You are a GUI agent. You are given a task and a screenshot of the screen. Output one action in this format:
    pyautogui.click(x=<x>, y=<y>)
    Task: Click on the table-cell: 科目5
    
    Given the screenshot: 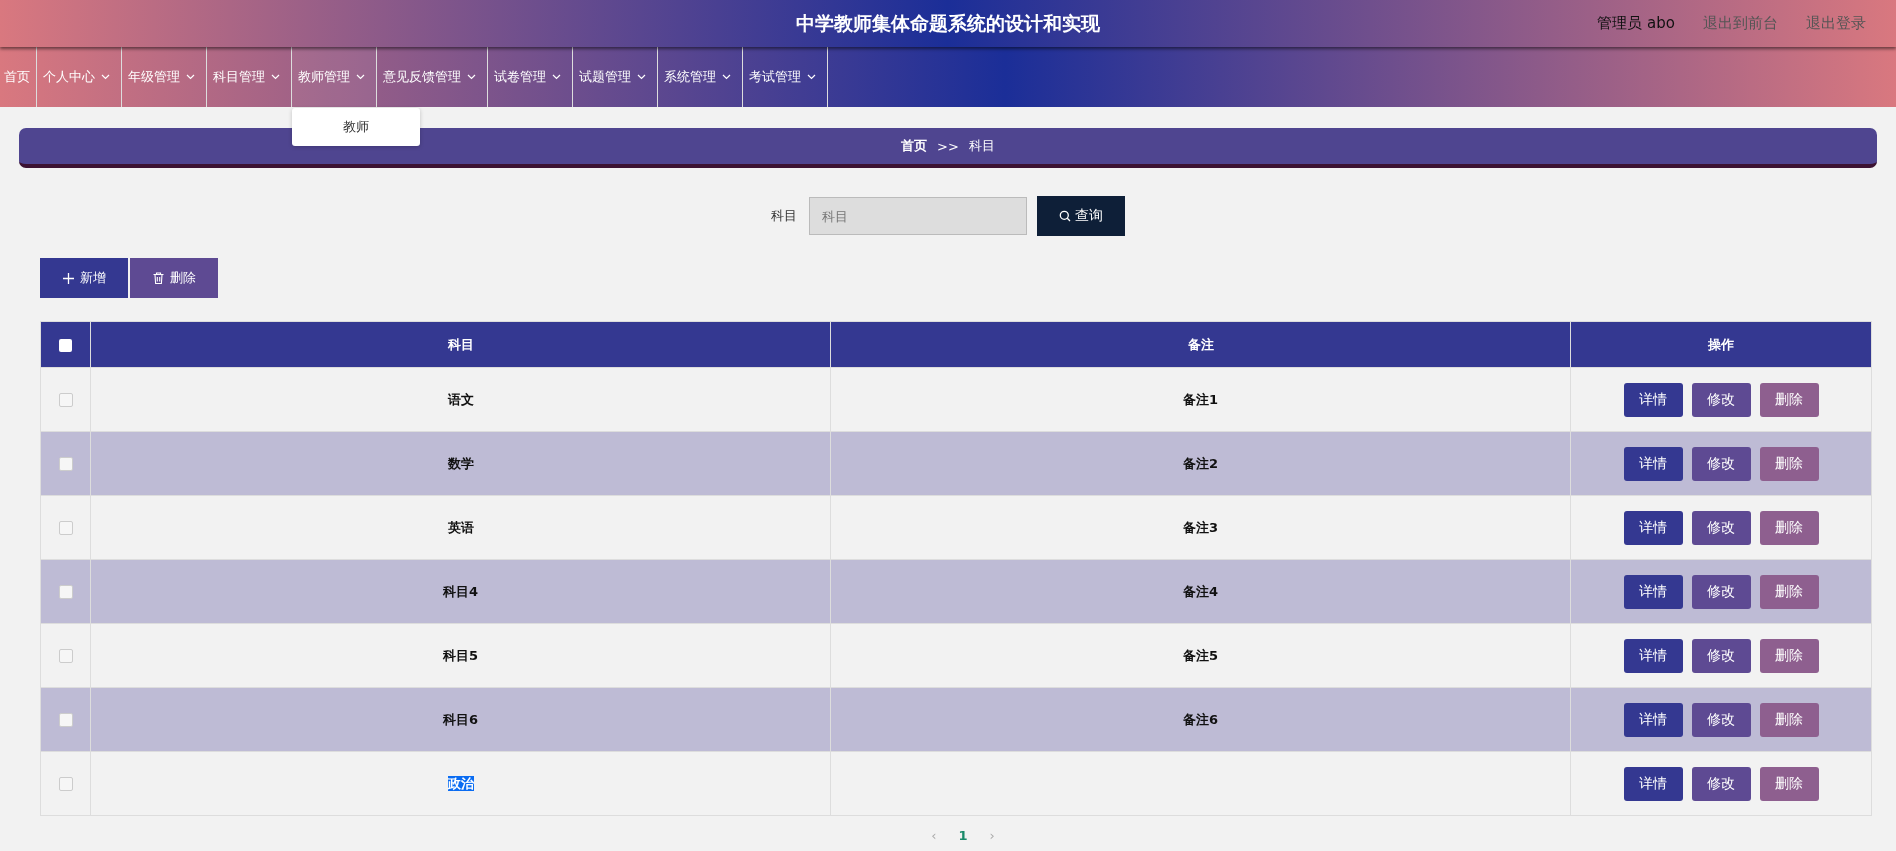 What is the action you would take?
    pyautogui.click(x=460, y=655)
    